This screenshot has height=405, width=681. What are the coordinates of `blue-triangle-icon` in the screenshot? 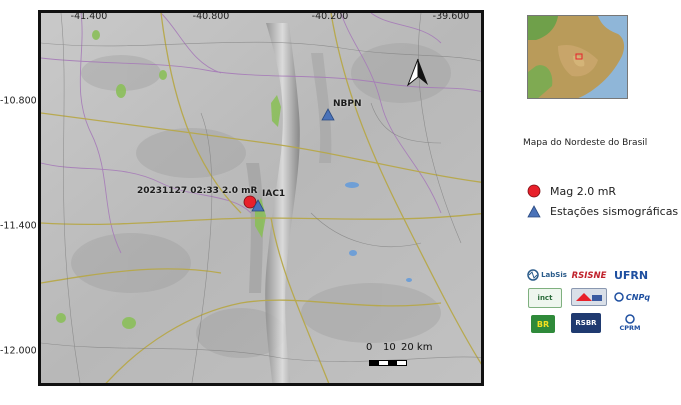 It's located at (534, 211).